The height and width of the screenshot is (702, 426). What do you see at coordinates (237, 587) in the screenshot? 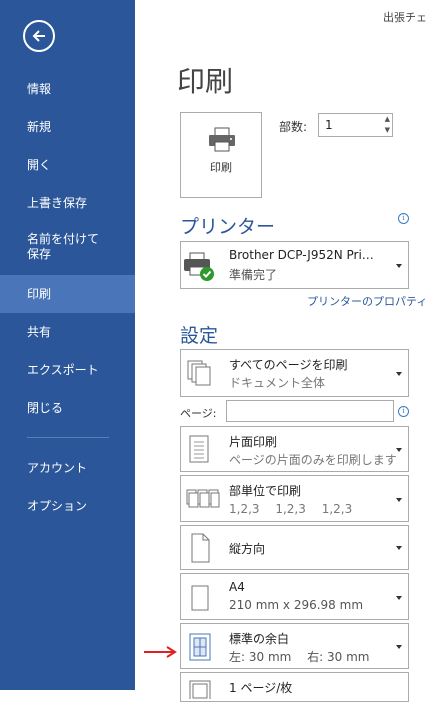
I see `paper-size-title: A4` at bounding box center [237, 587].